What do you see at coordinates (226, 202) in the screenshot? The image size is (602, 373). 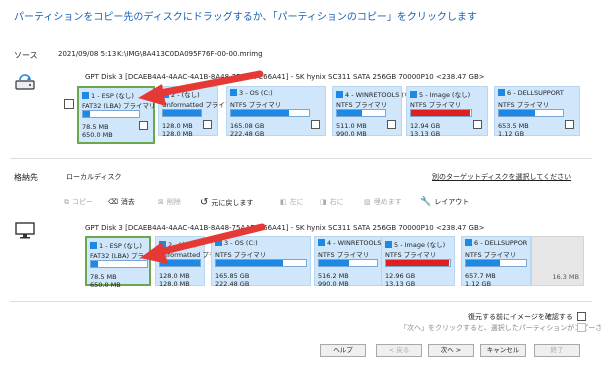 I see `undo-button: ↺ 元に戻します` at bounding box center [226, 202].